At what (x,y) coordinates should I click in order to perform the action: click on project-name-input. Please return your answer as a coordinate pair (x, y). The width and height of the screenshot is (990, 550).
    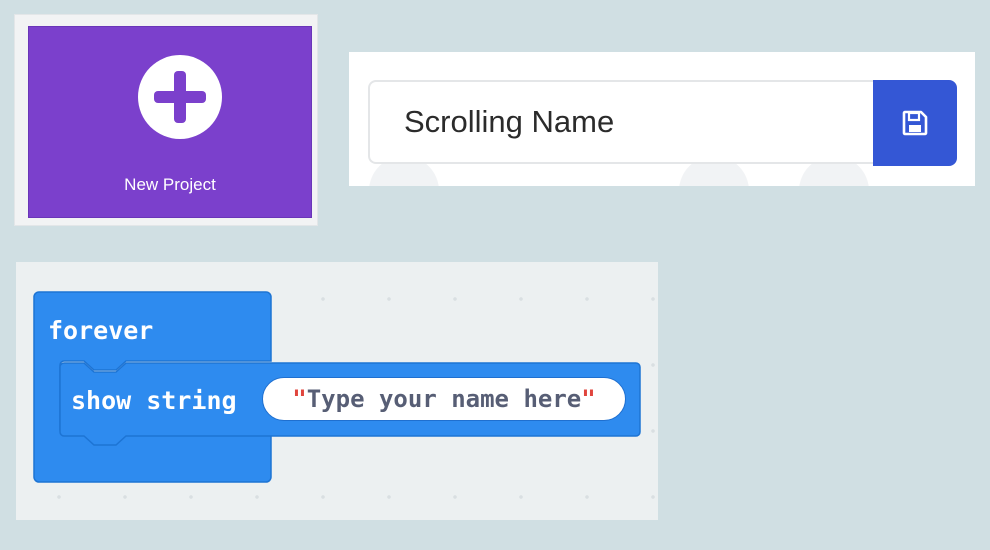
    Looking at the image, I should click on (620, 122).